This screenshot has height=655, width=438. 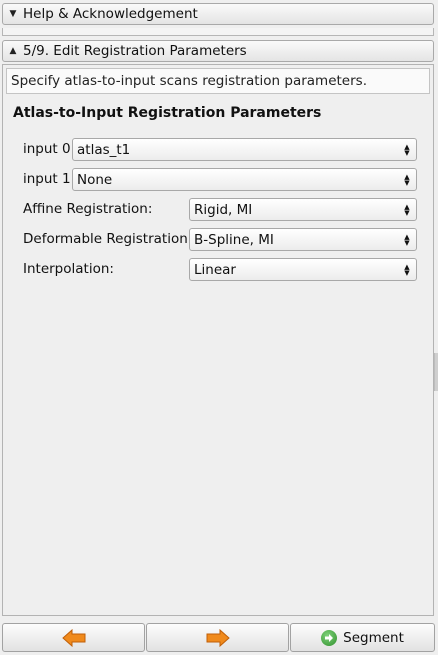 What do you see at coordinates (47, 179) in the screenshot?
I see `input-1-label: input 1` at bounding box center [47, 179].